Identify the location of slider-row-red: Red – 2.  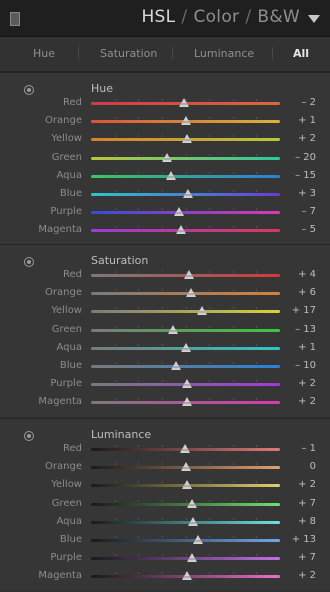
(165, 104).